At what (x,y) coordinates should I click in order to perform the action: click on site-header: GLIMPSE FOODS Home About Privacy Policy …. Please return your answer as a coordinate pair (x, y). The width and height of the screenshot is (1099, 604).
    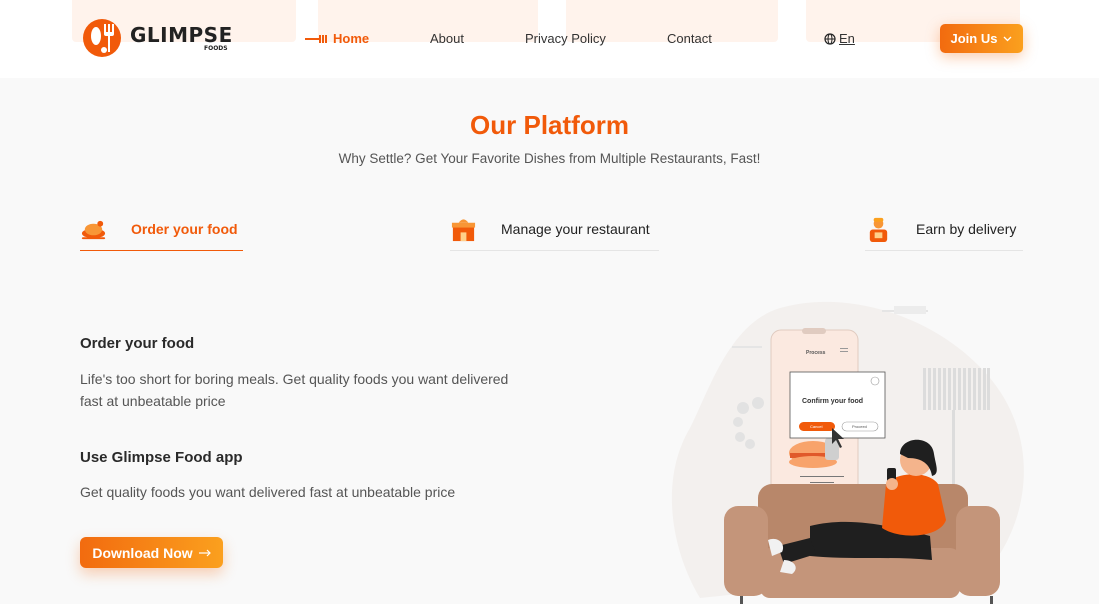
    Looking at the image, I should click on (549, 39).